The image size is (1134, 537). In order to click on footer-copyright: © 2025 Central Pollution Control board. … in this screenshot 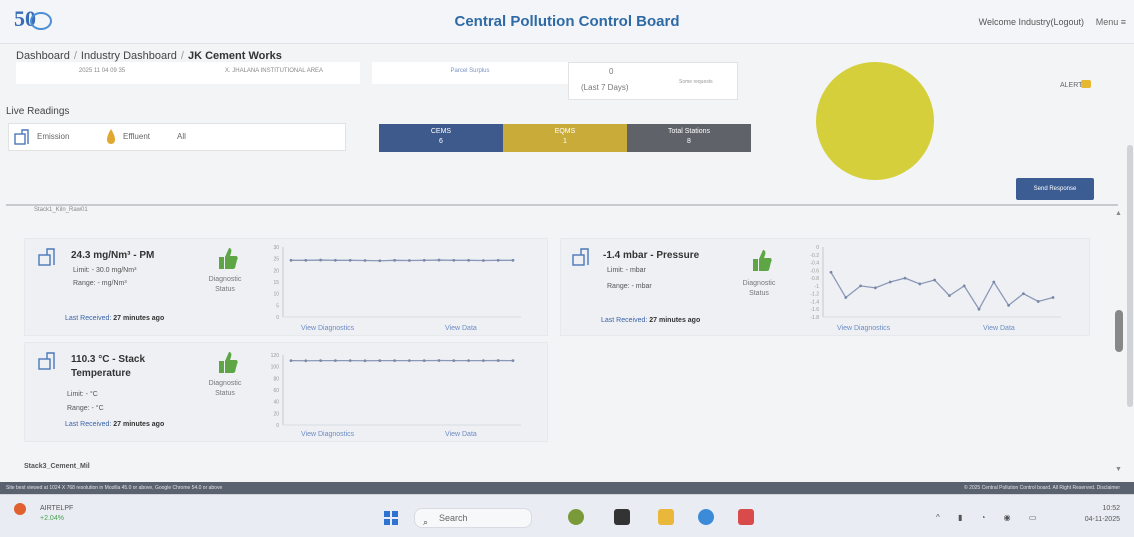, I will do `click(1042, 488)`.